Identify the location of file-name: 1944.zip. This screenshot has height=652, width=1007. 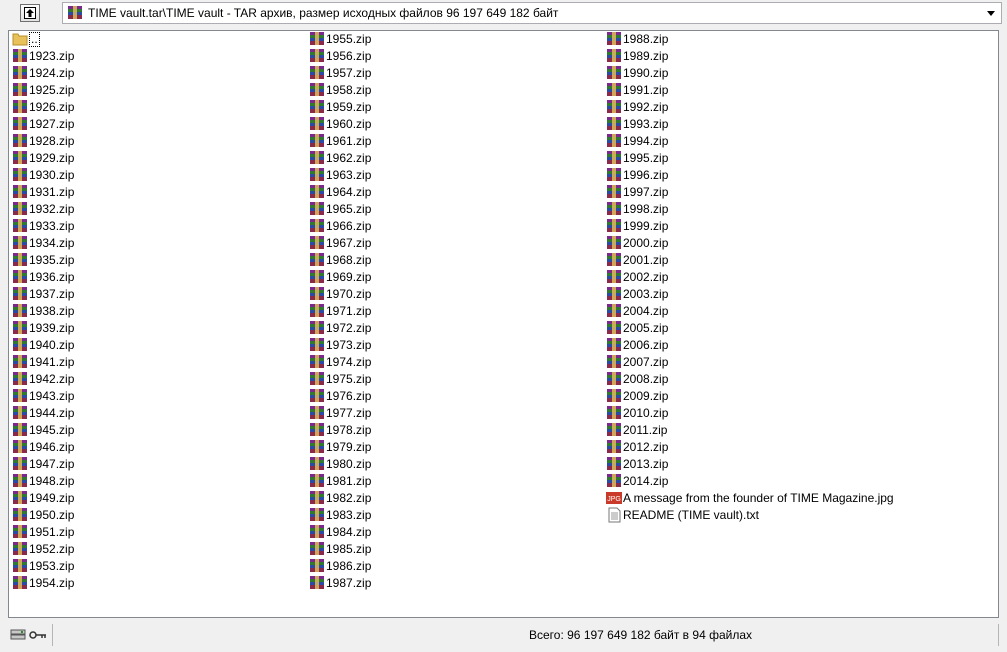
(52, 413).